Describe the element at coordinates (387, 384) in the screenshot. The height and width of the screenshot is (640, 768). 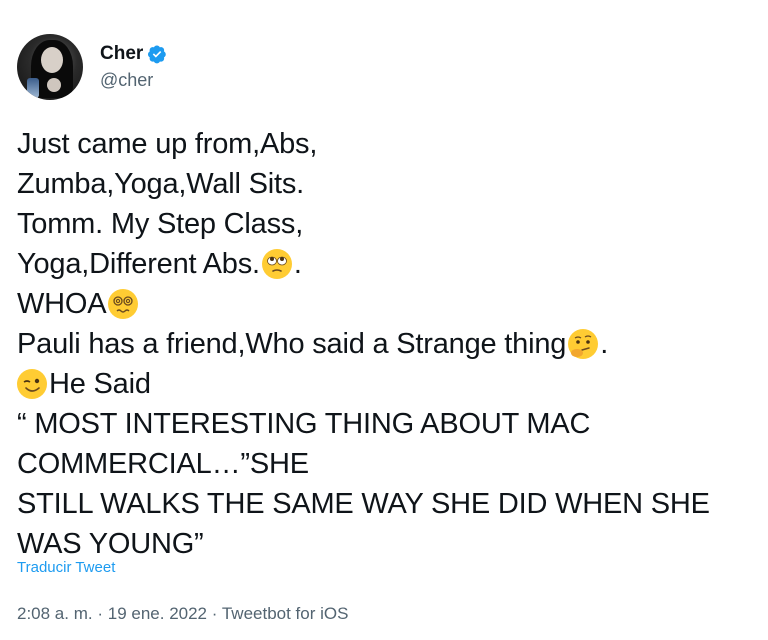
I see `tweet-line: He Said` at that location.